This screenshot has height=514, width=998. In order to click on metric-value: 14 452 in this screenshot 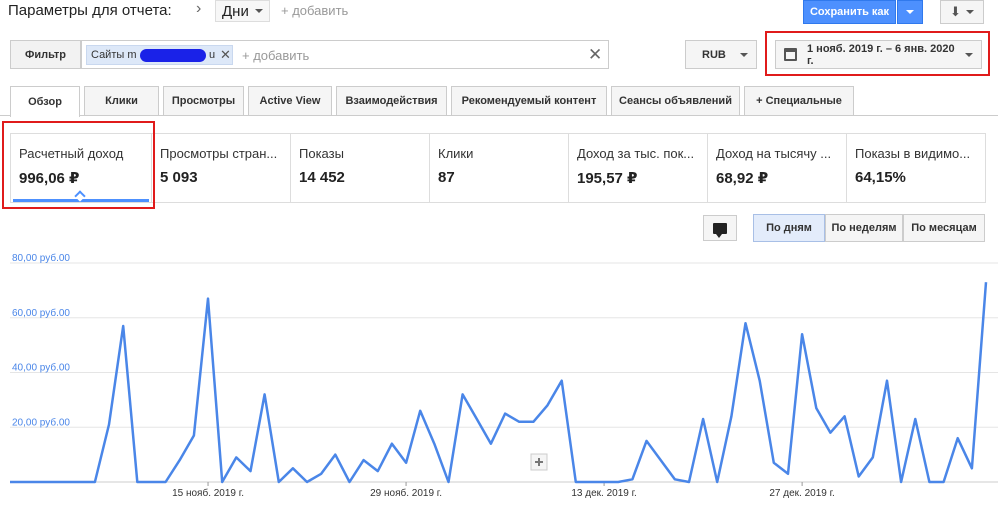, I will do `click(322, 177)`.